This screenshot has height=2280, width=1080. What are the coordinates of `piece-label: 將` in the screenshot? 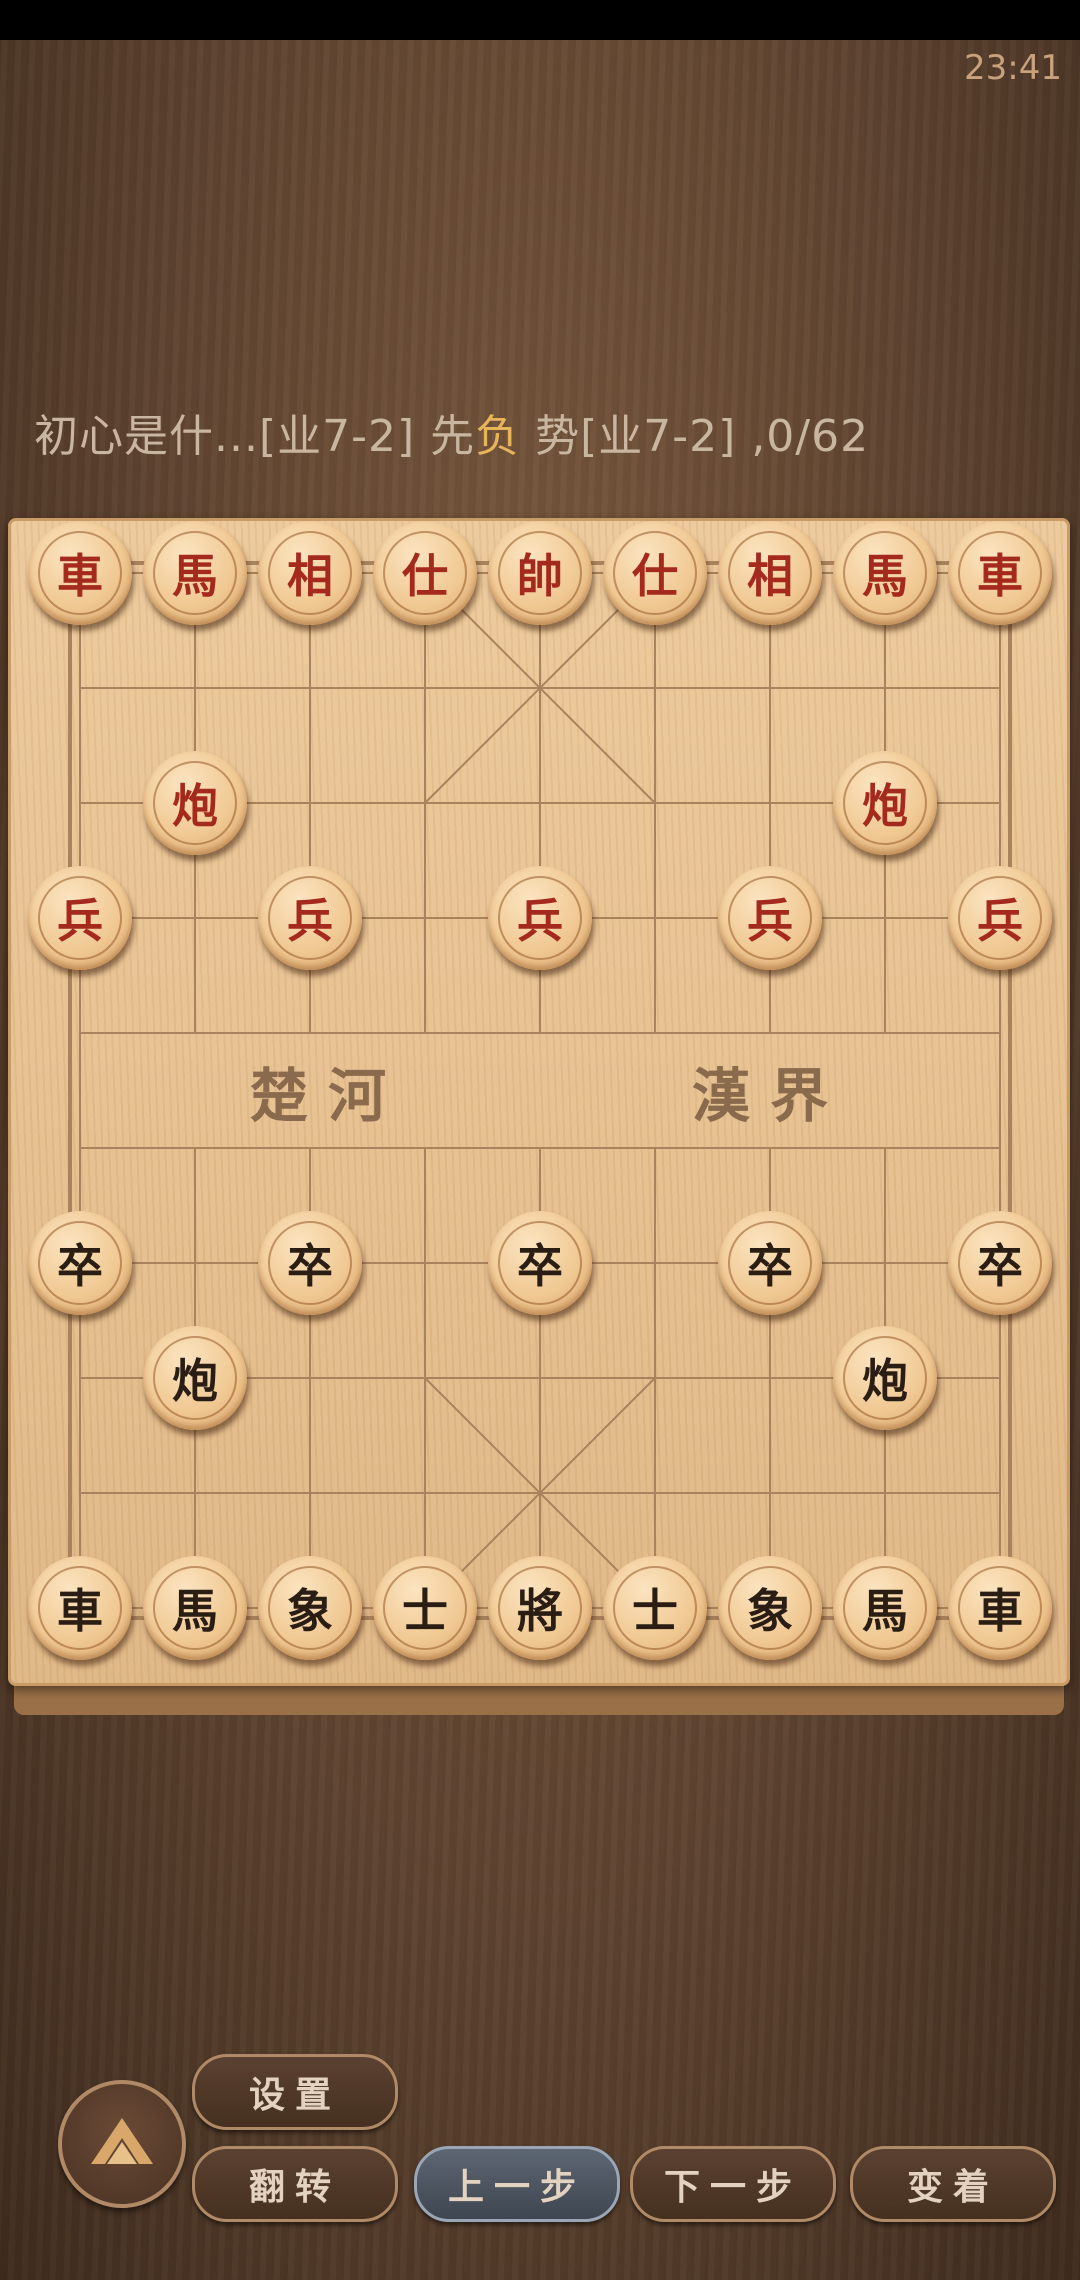 It's located at (540, 1608).